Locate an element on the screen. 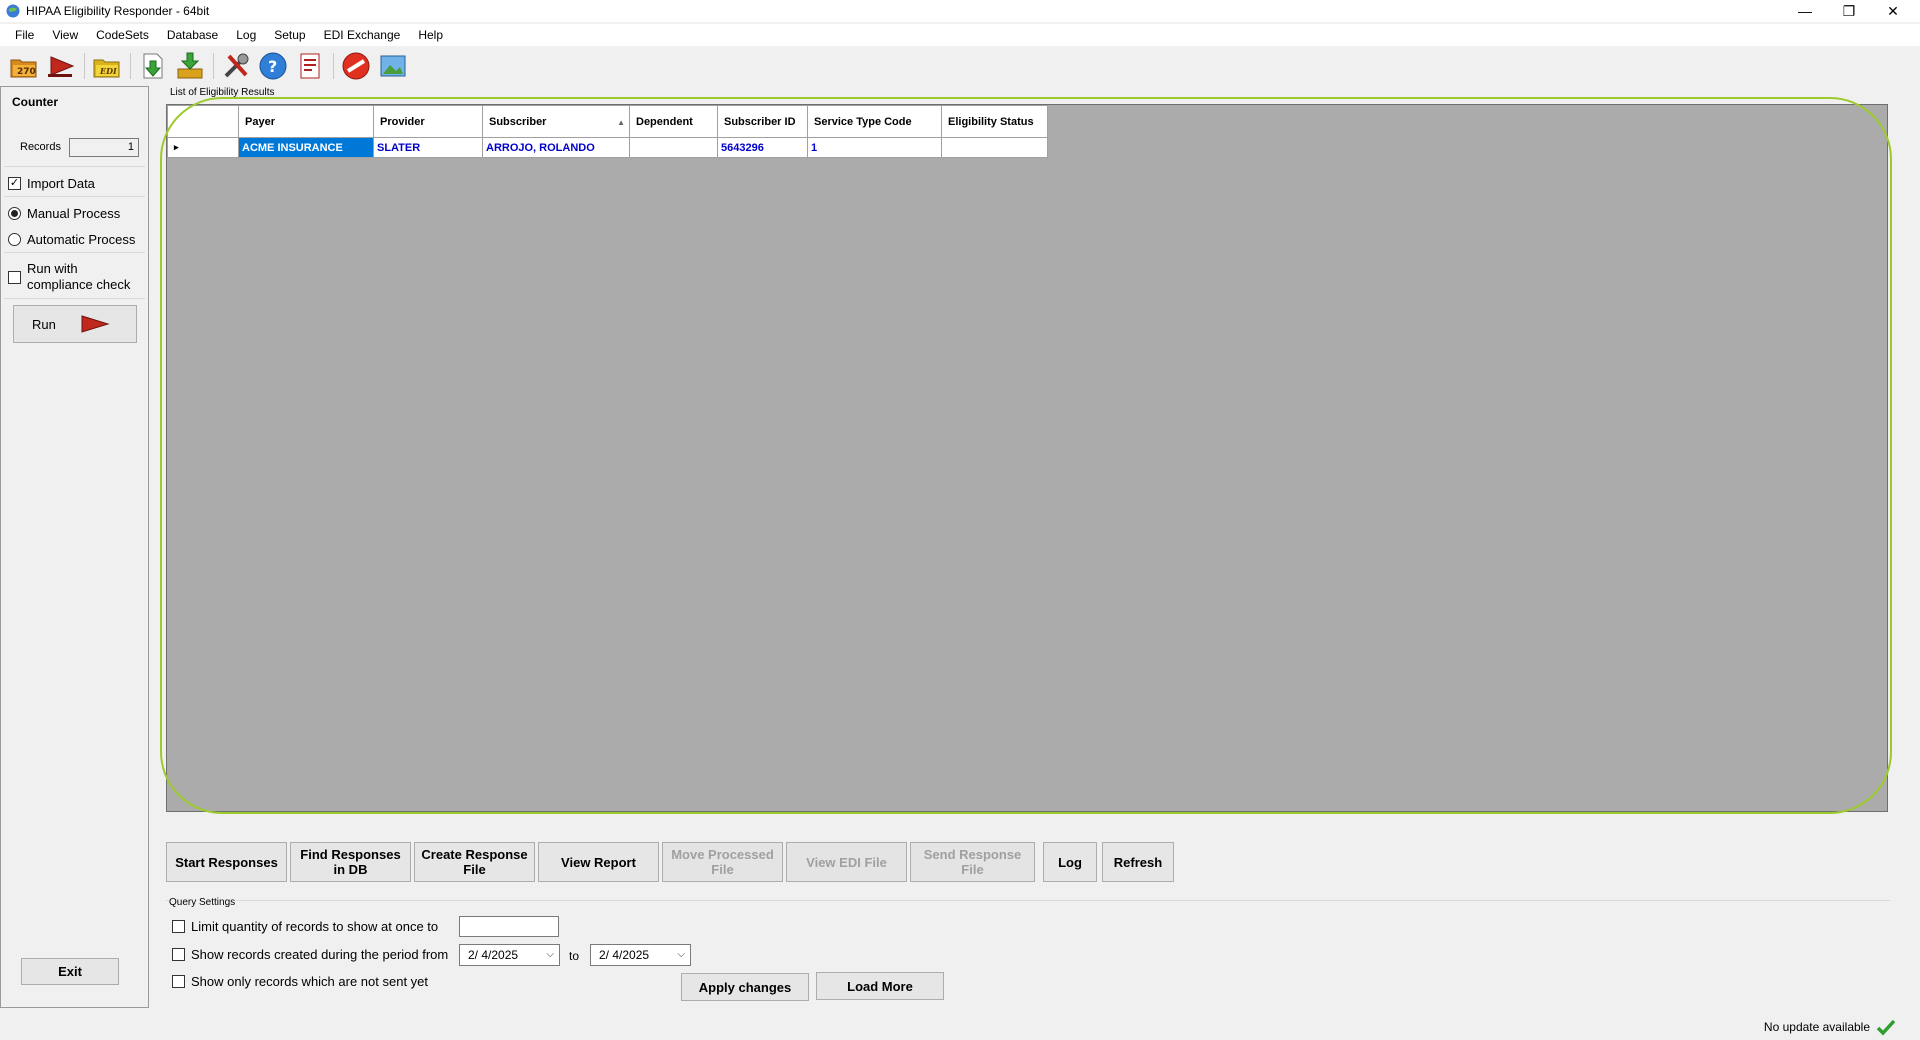  report-button is located at coordinates (310, 66).